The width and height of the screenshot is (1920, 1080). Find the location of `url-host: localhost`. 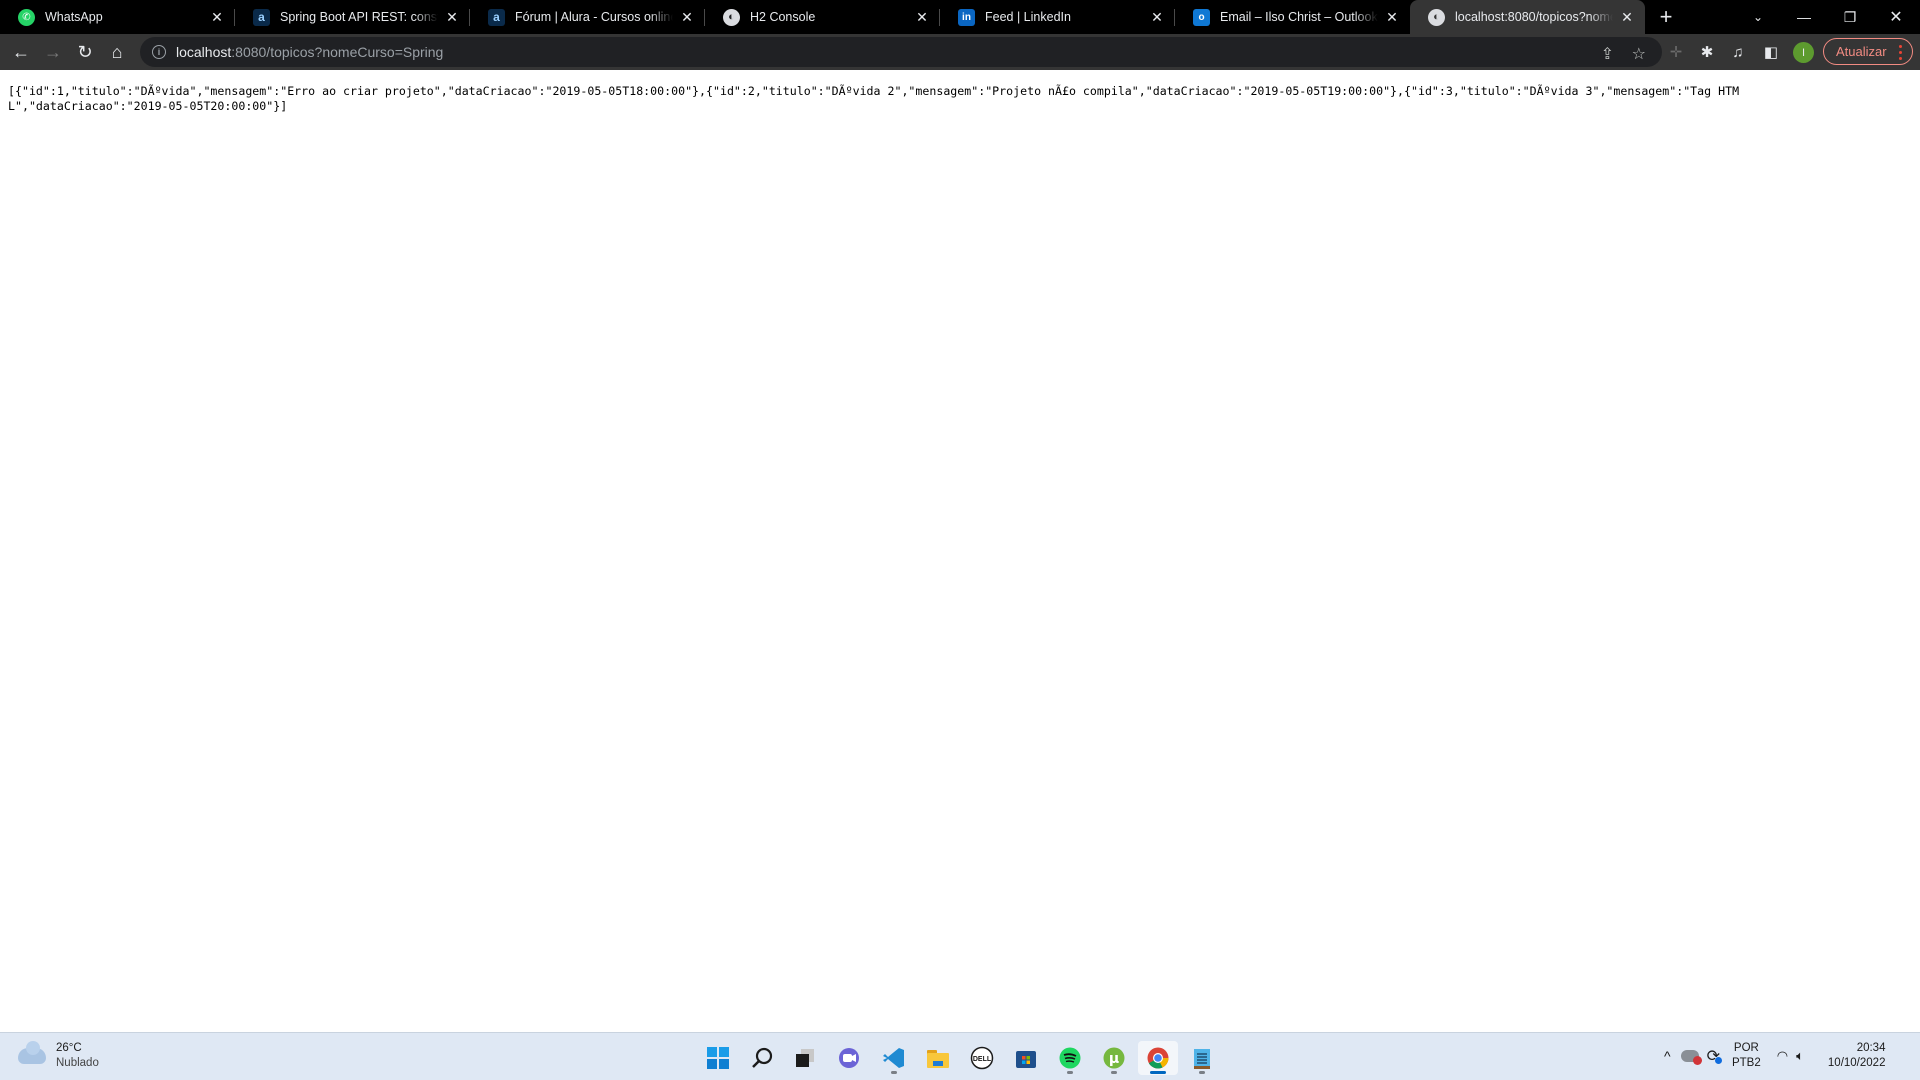

url-host: localhost is located at coordinates (204, 52).